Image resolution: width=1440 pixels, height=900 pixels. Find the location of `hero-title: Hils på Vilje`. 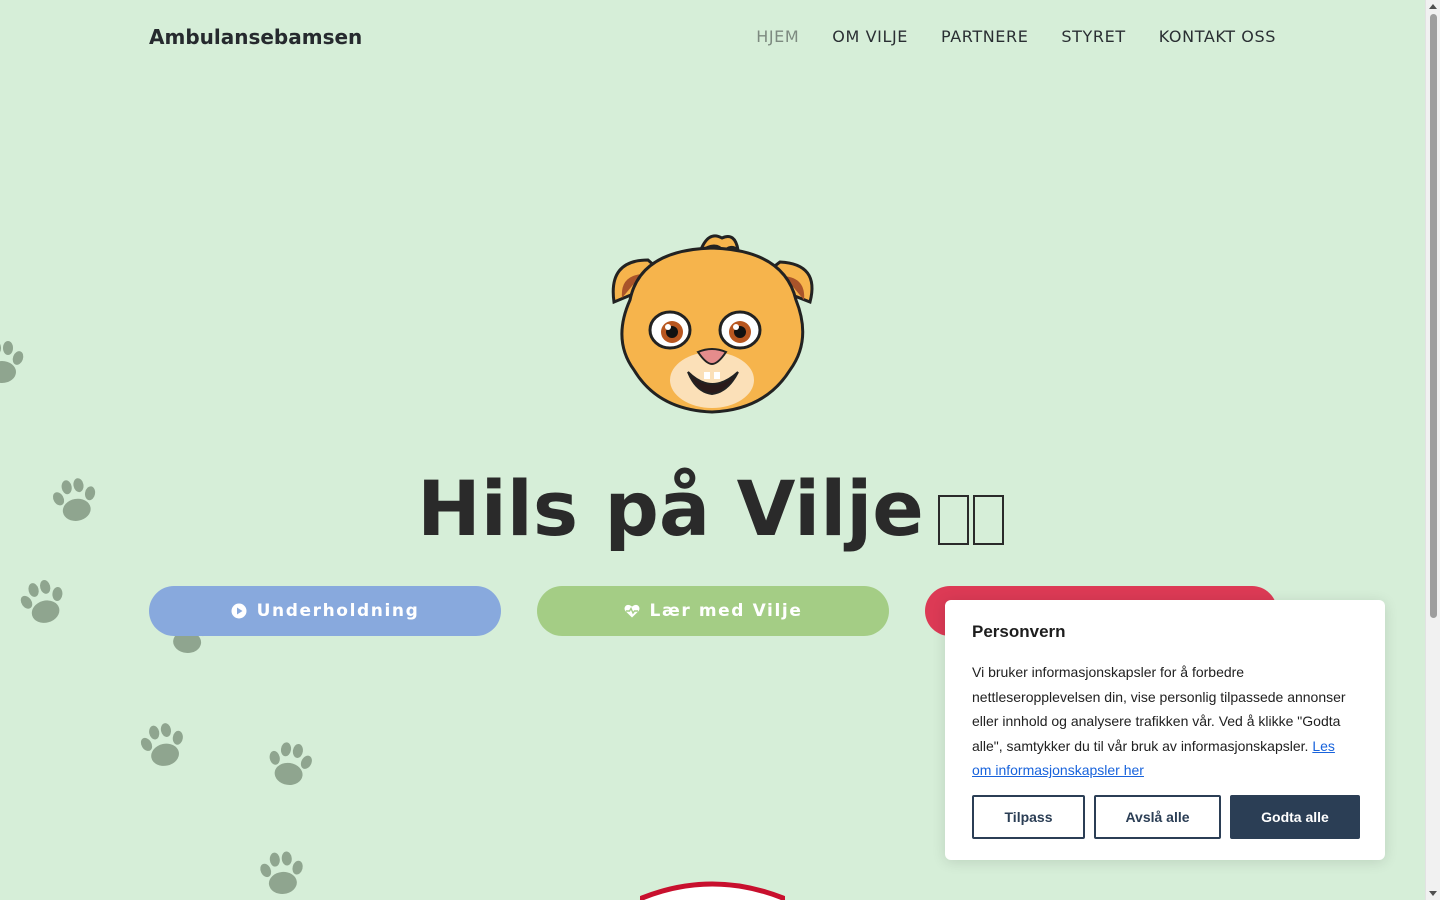

hero-title: Hils på Vilje is located at coordinates (712, 511).